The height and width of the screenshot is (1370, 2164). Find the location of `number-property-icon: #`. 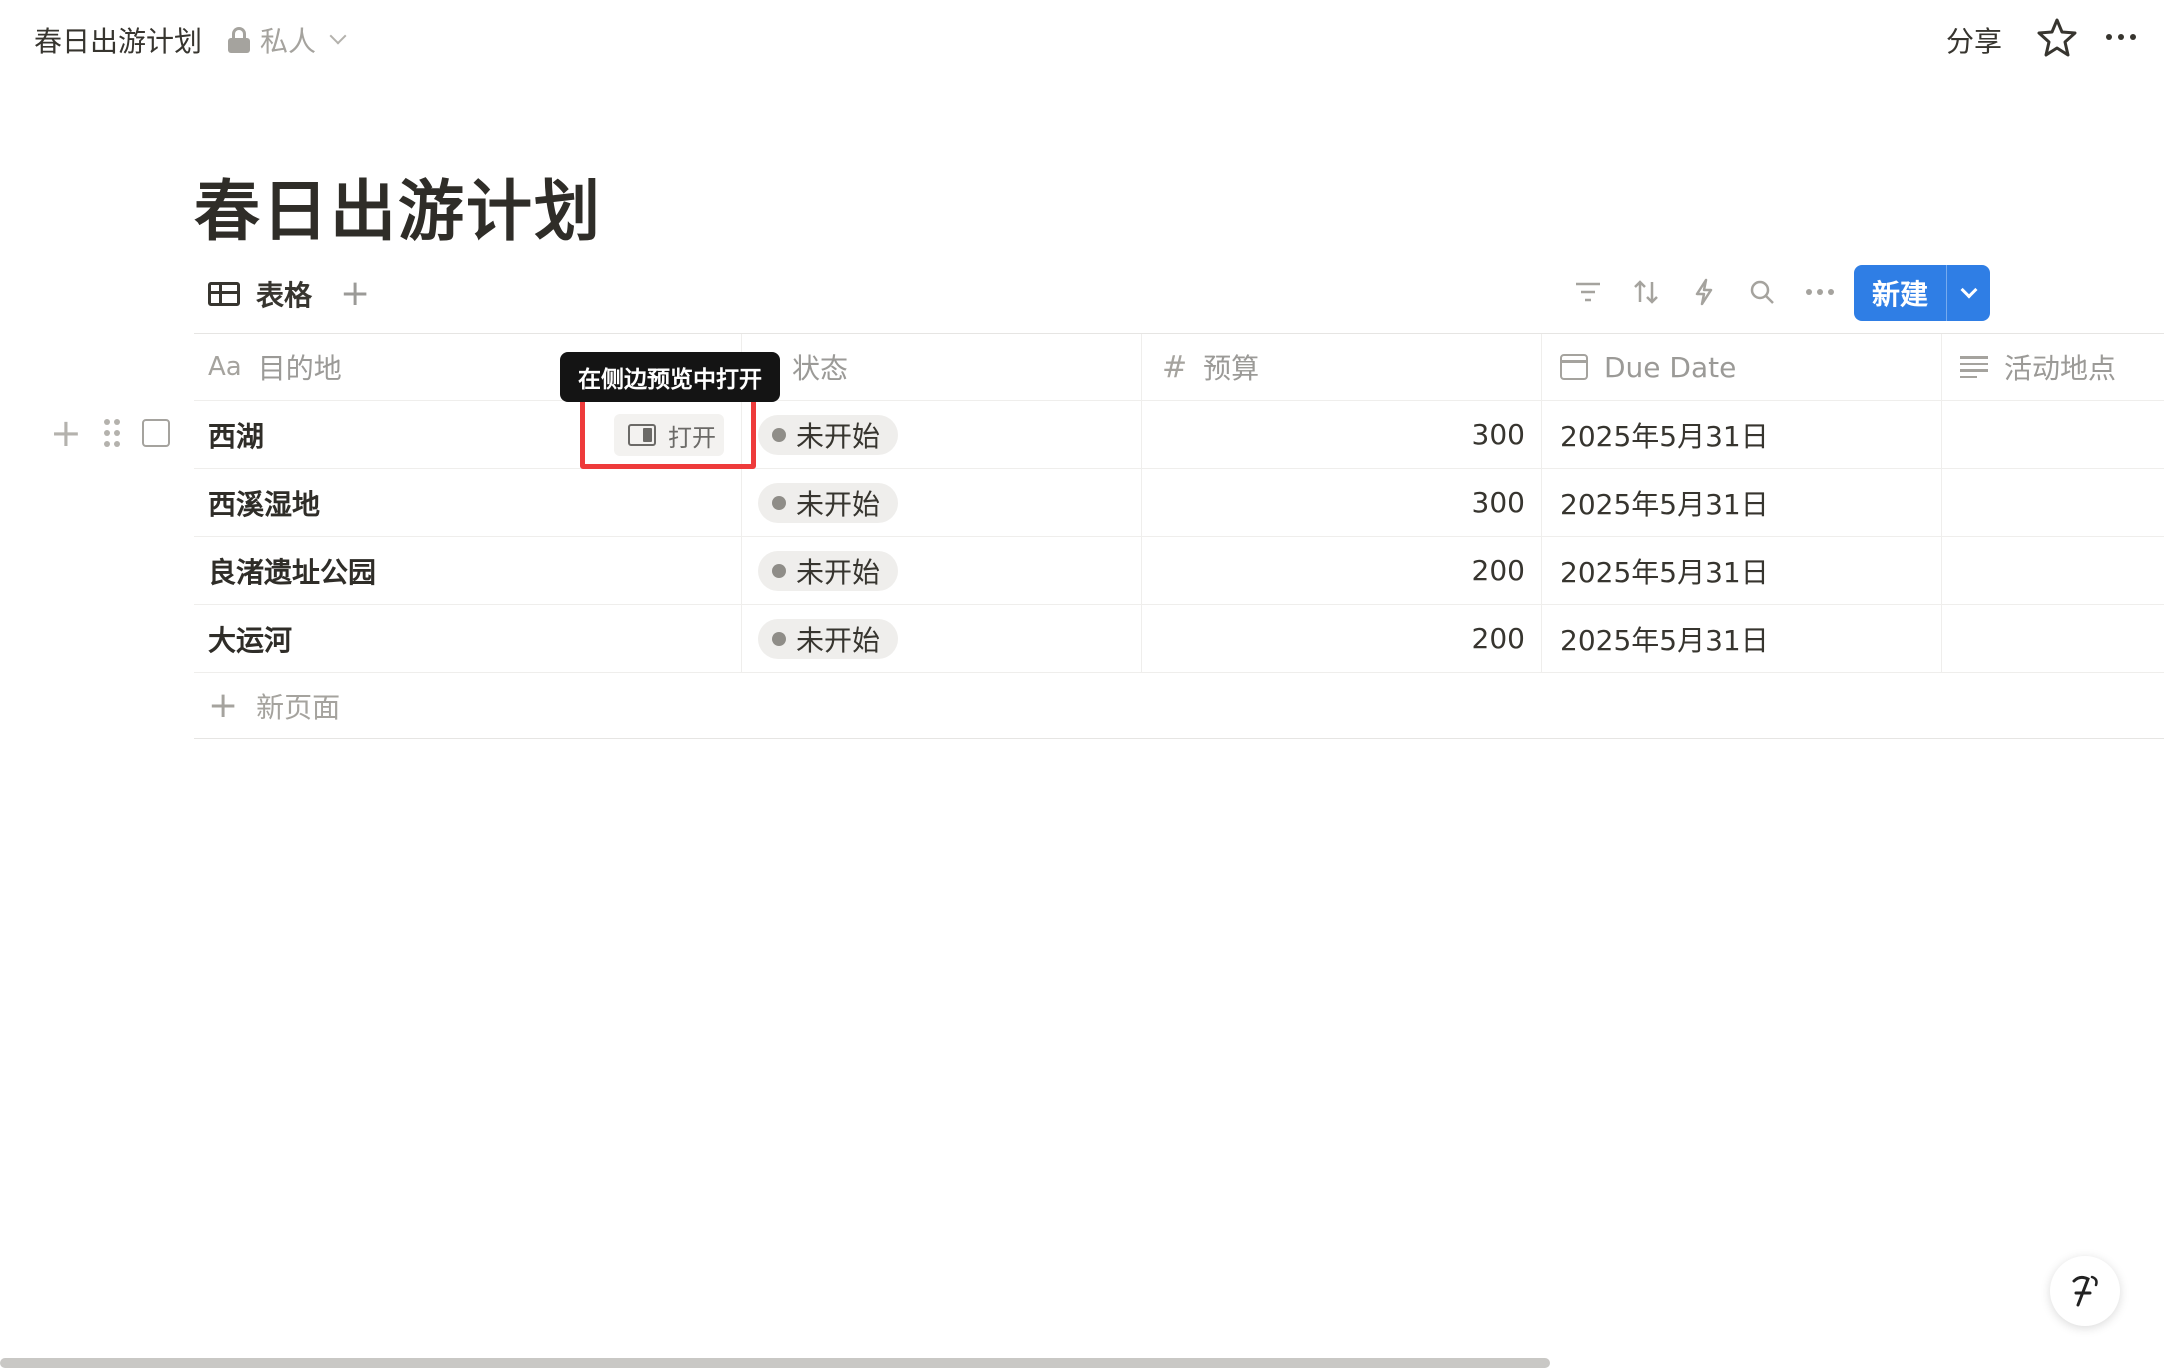

number-property-icon: # is located at coordinates (1175, 367).